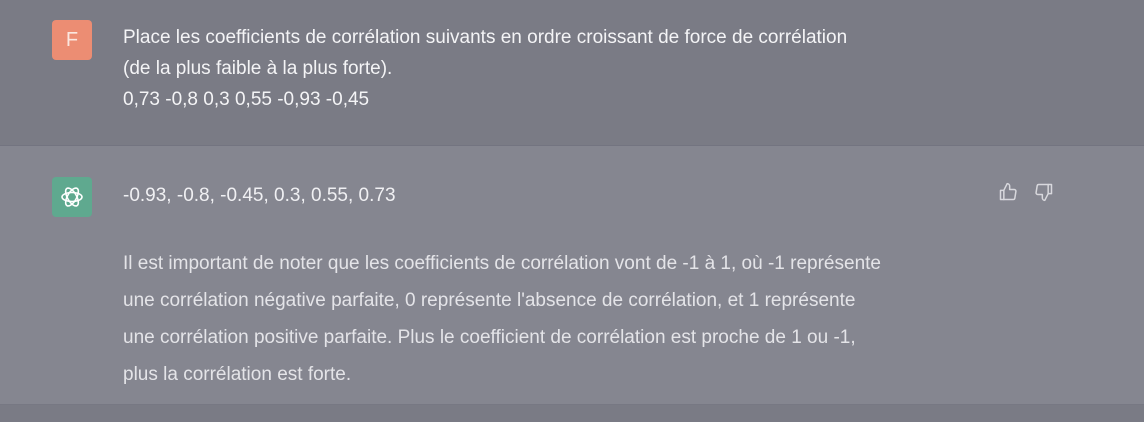 This screenshot has height=422, width=1144. Describe the element at coordinates (237, 374) in the screenshot. I see `explanation-line: plus la corrélation est forte.` at that location.